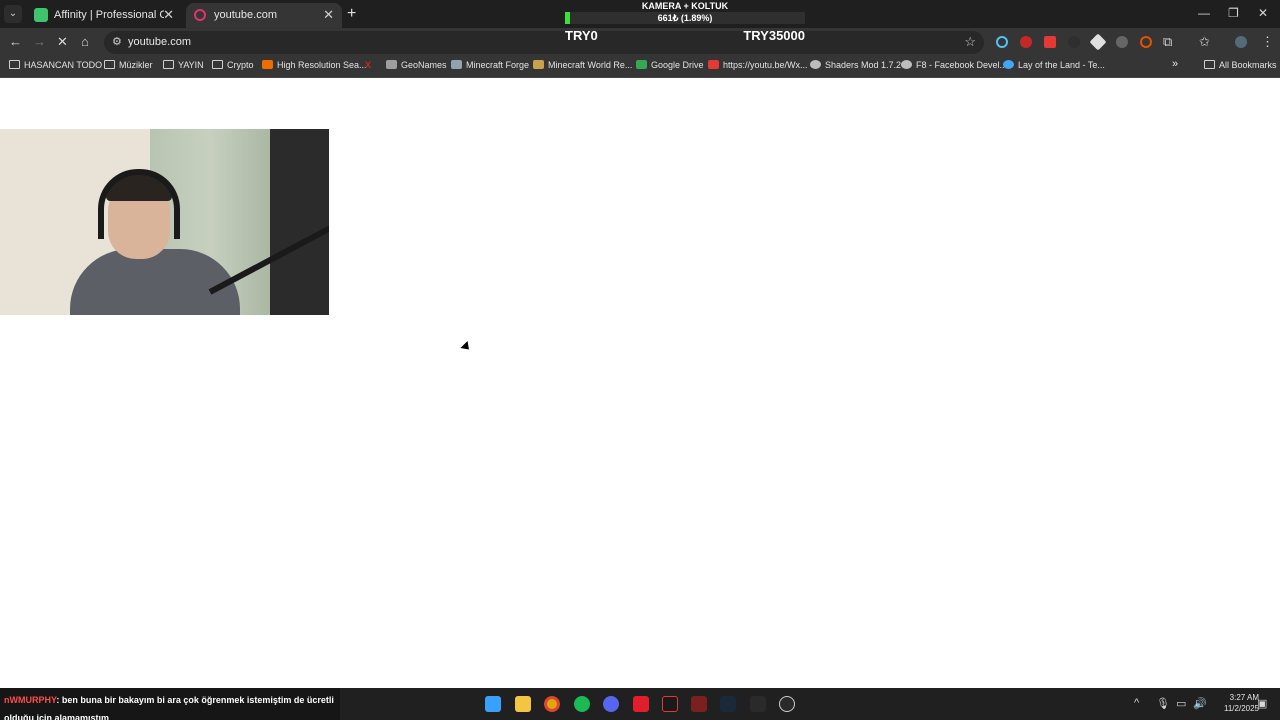  I want to click on steam-icon, so click(728, 704).